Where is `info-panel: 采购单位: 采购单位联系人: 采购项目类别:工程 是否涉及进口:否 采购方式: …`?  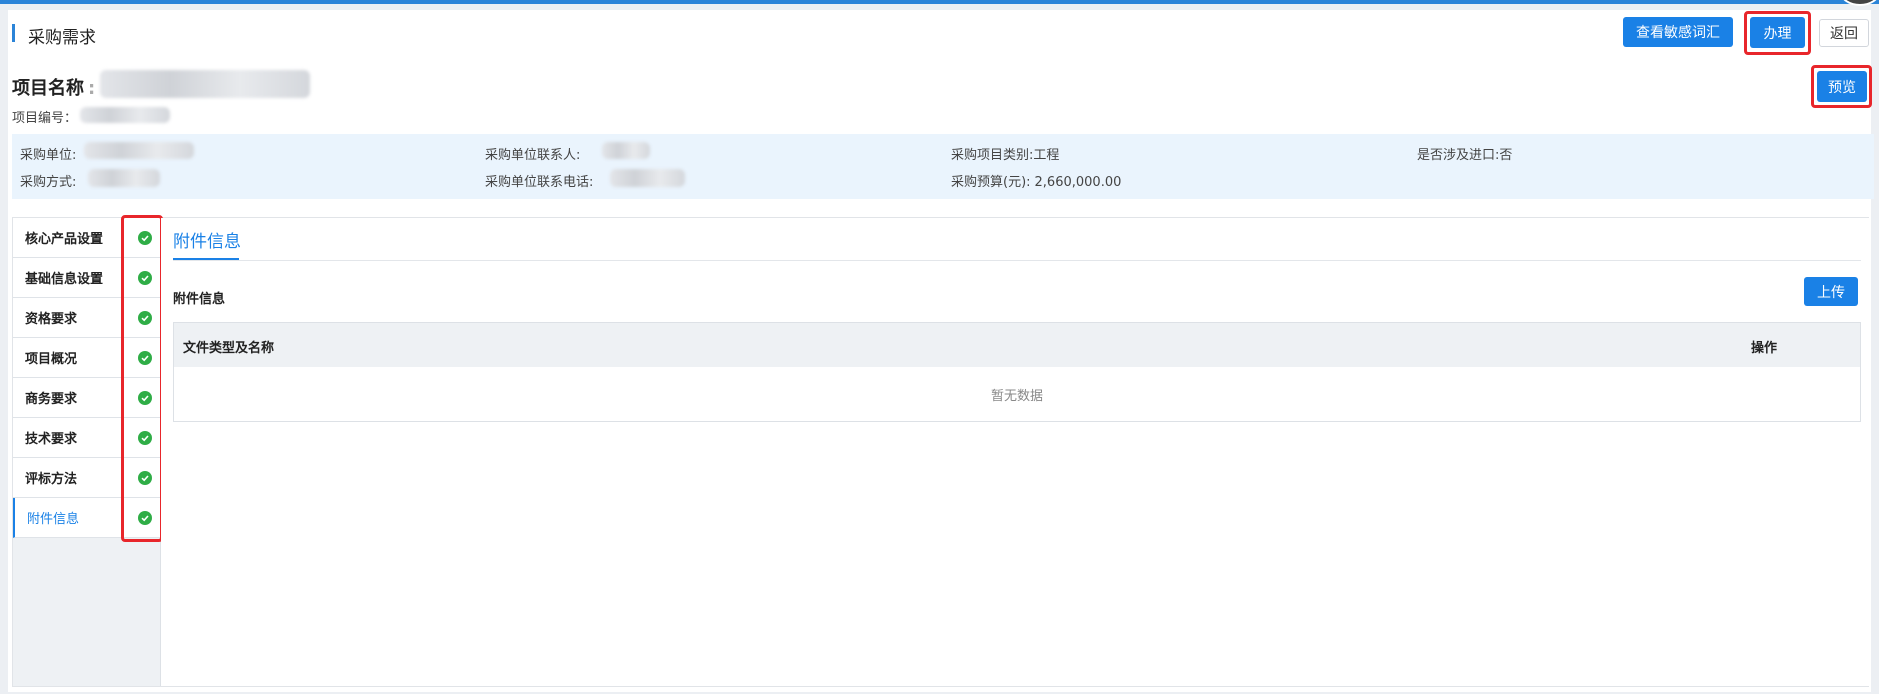 info-panel: 采购单位: 采购单位联系人: 采购项目类别:工程 是否涉及进口:否 采购方式: … is located at coordinates (943, 166).